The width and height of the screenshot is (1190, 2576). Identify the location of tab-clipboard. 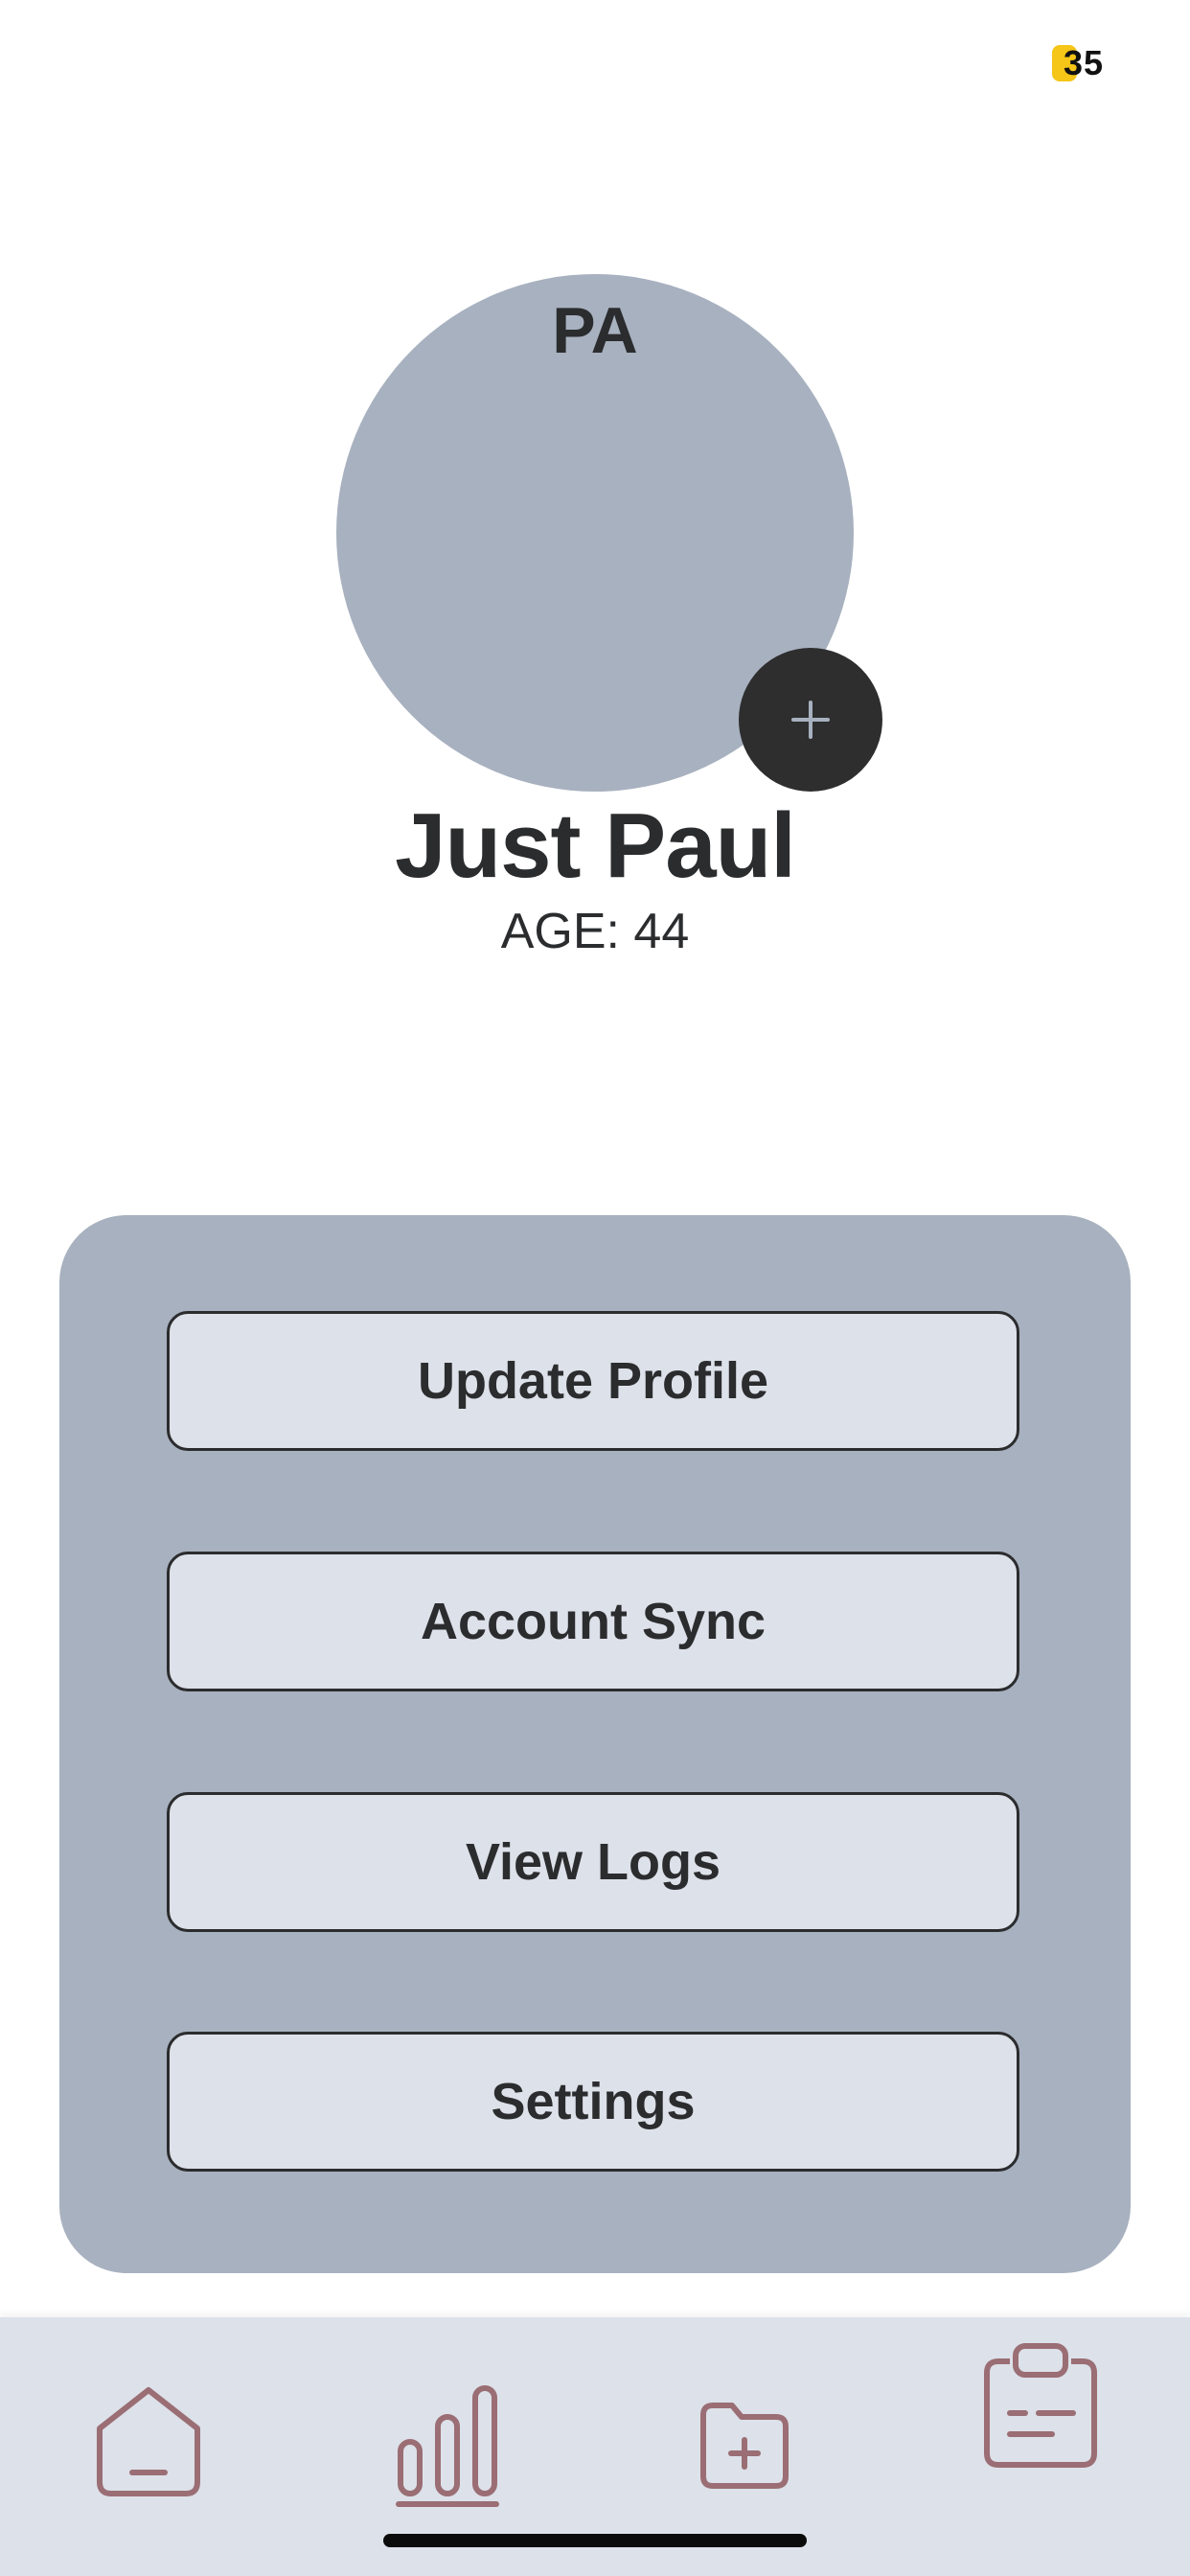
(1040, 2405).